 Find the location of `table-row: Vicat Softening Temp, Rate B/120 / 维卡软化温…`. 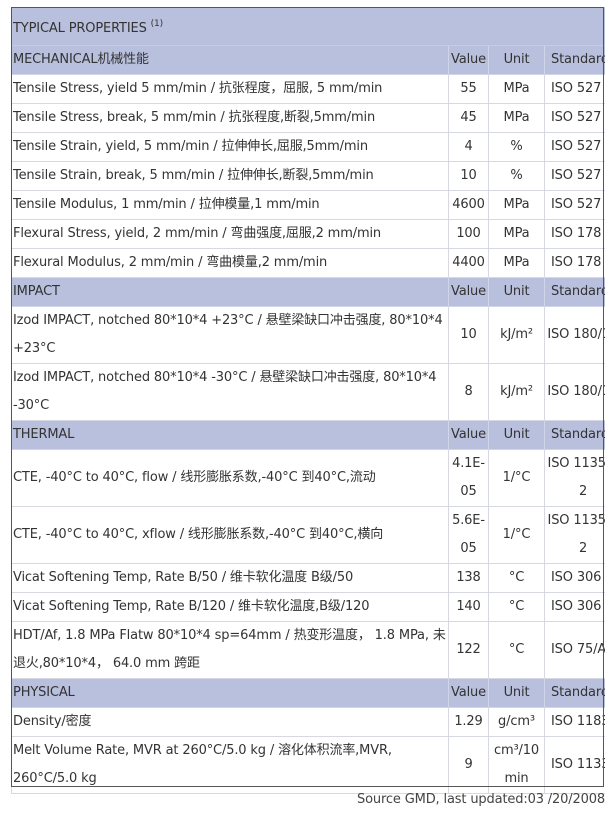

table-row: Vicat Softening Temp, Rate B/120 / 维卡软化温… is located at coordinates (308, 607).